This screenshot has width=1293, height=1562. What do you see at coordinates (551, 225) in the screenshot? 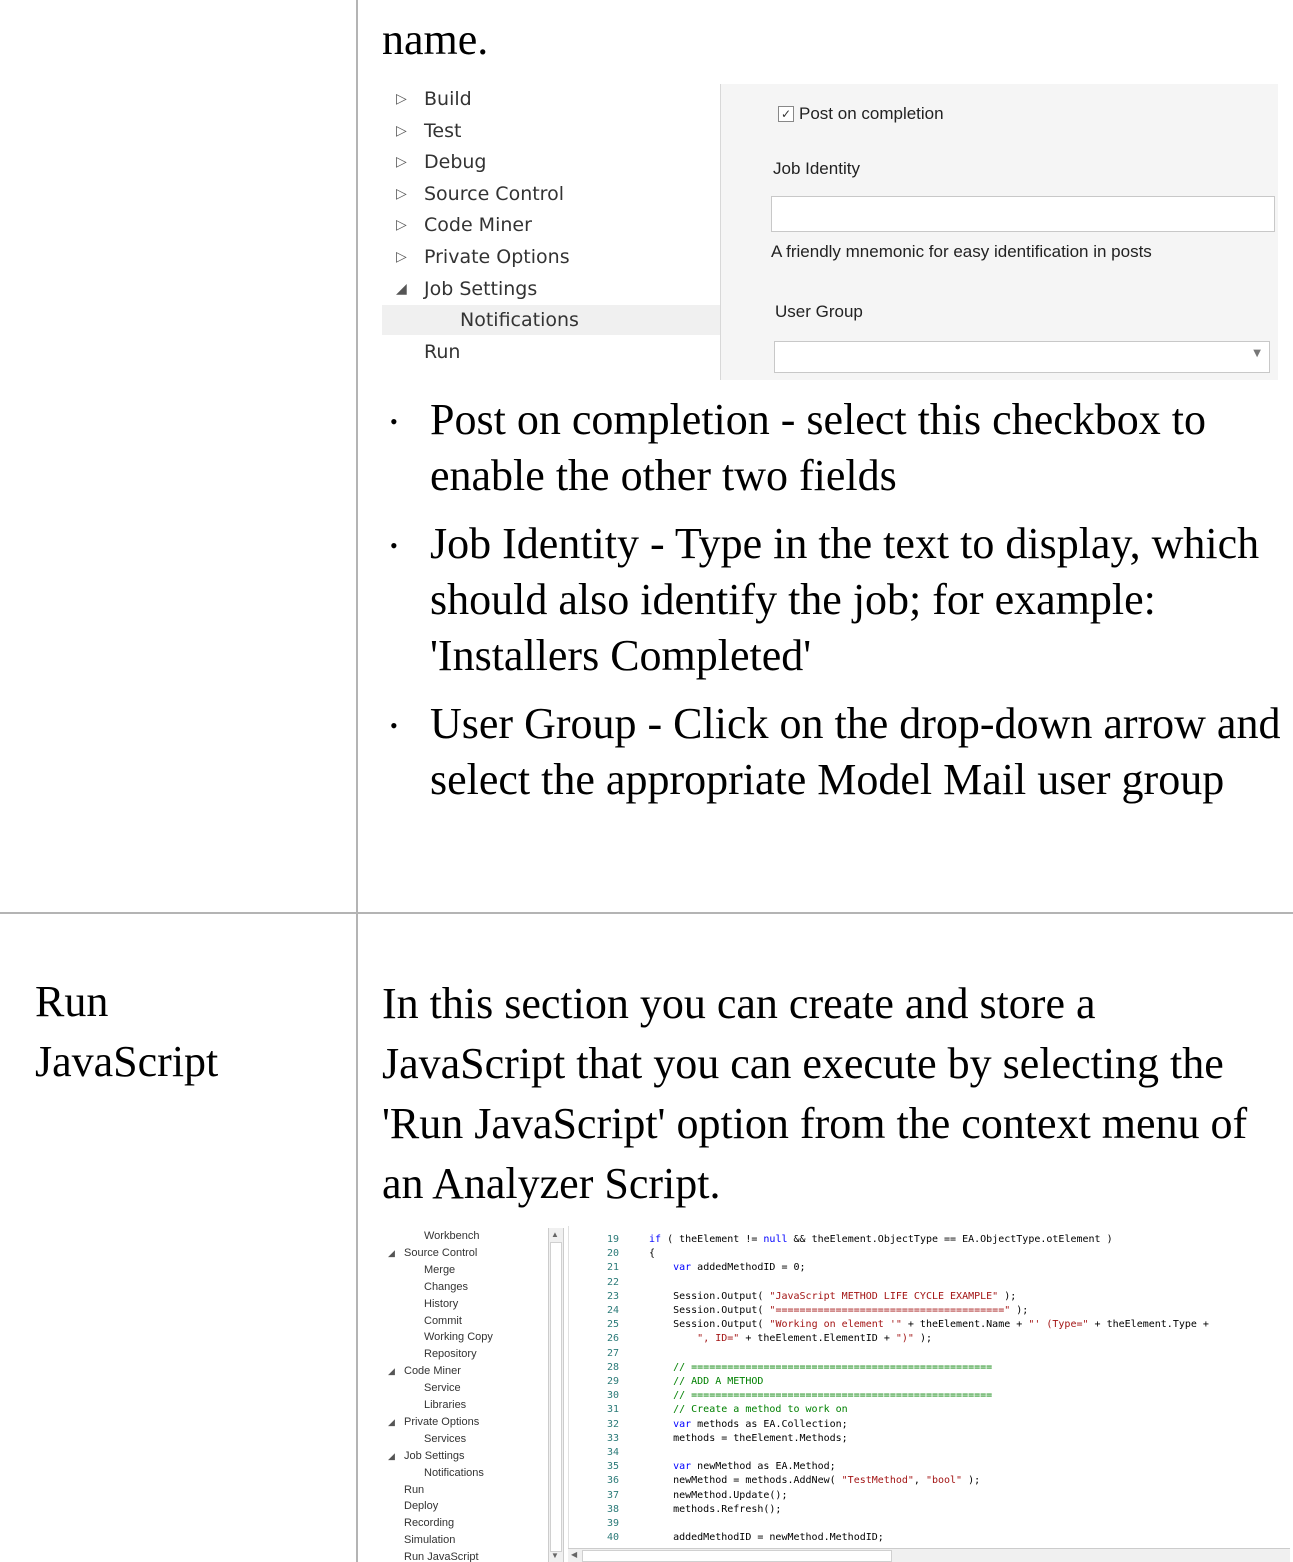
I see `tree-item-code-miner: ▷ Code Miner` at bounding box center [551, 225].